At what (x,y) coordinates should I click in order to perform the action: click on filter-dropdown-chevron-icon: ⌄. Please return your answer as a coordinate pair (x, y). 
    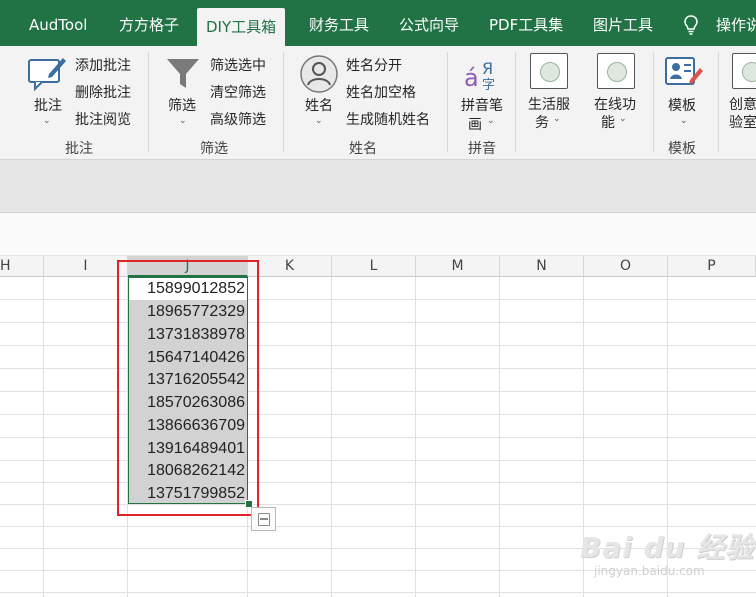
    Looking at the image, I should click on (183, 121).